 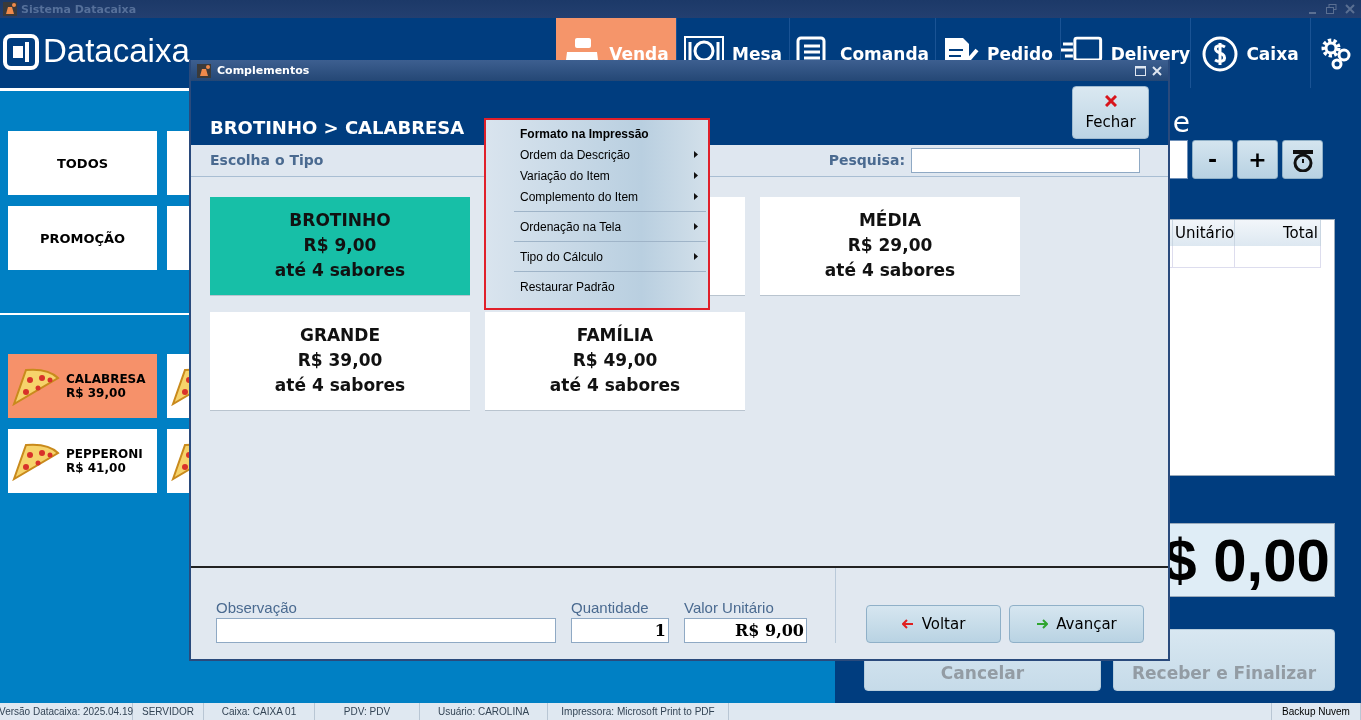 I want to click on nav-button: Voltar, so click(x=933, y=624).